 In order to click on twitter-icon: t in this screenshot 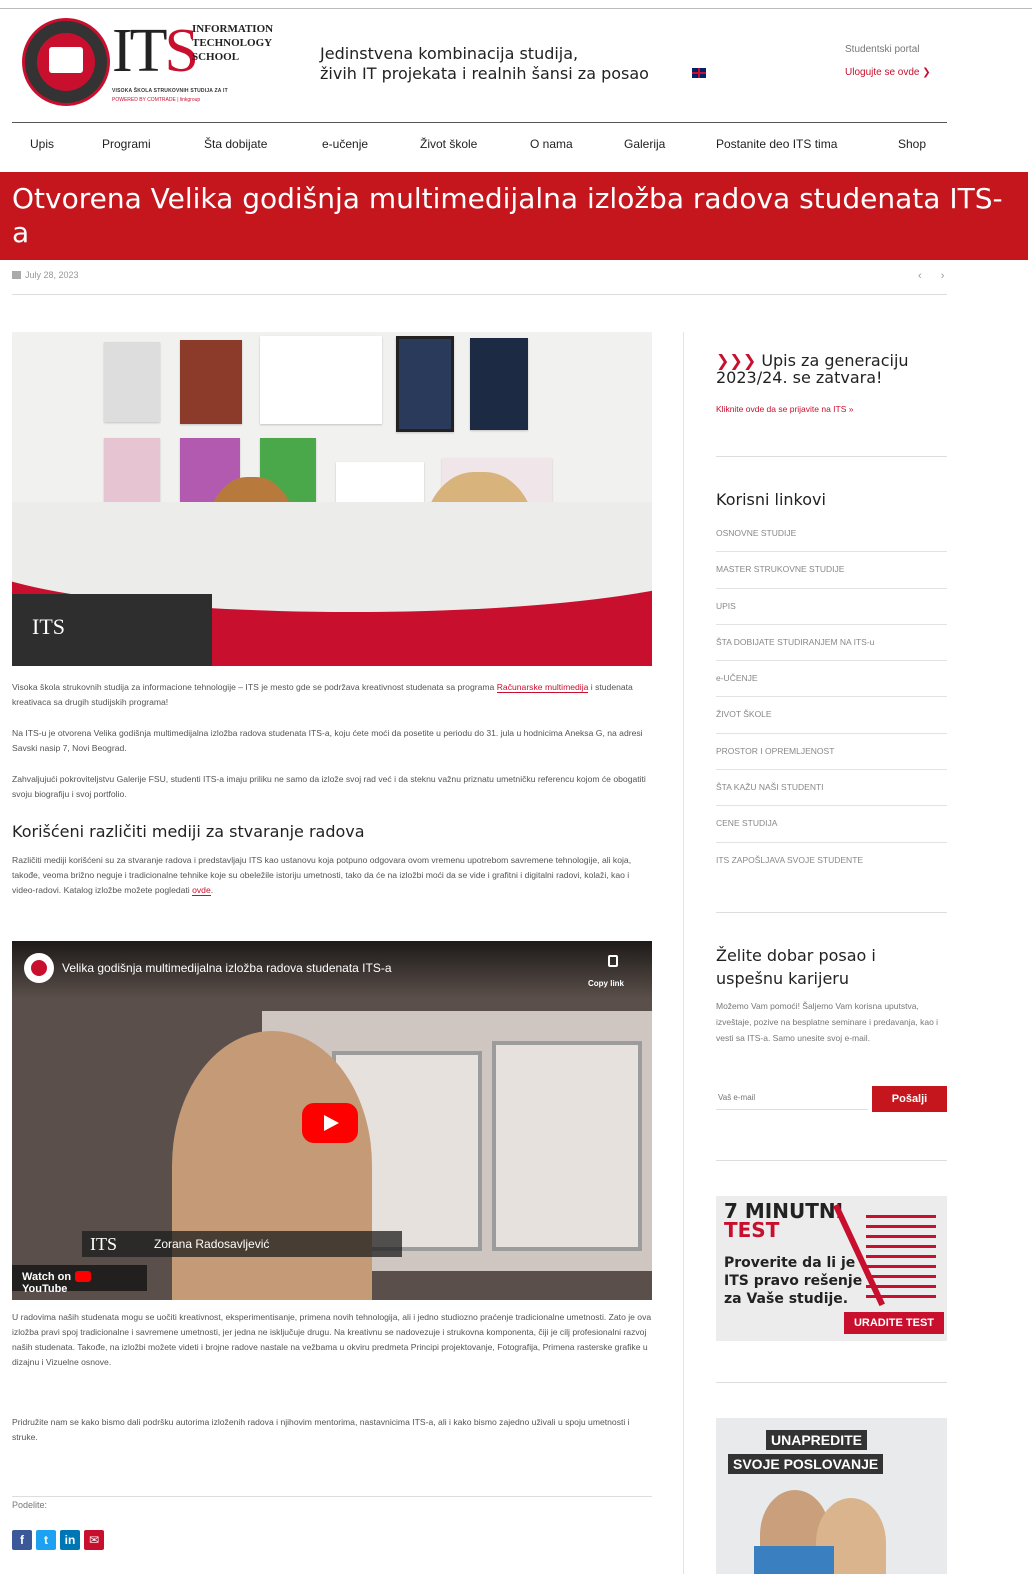, I will do `click(46, 1540)`.